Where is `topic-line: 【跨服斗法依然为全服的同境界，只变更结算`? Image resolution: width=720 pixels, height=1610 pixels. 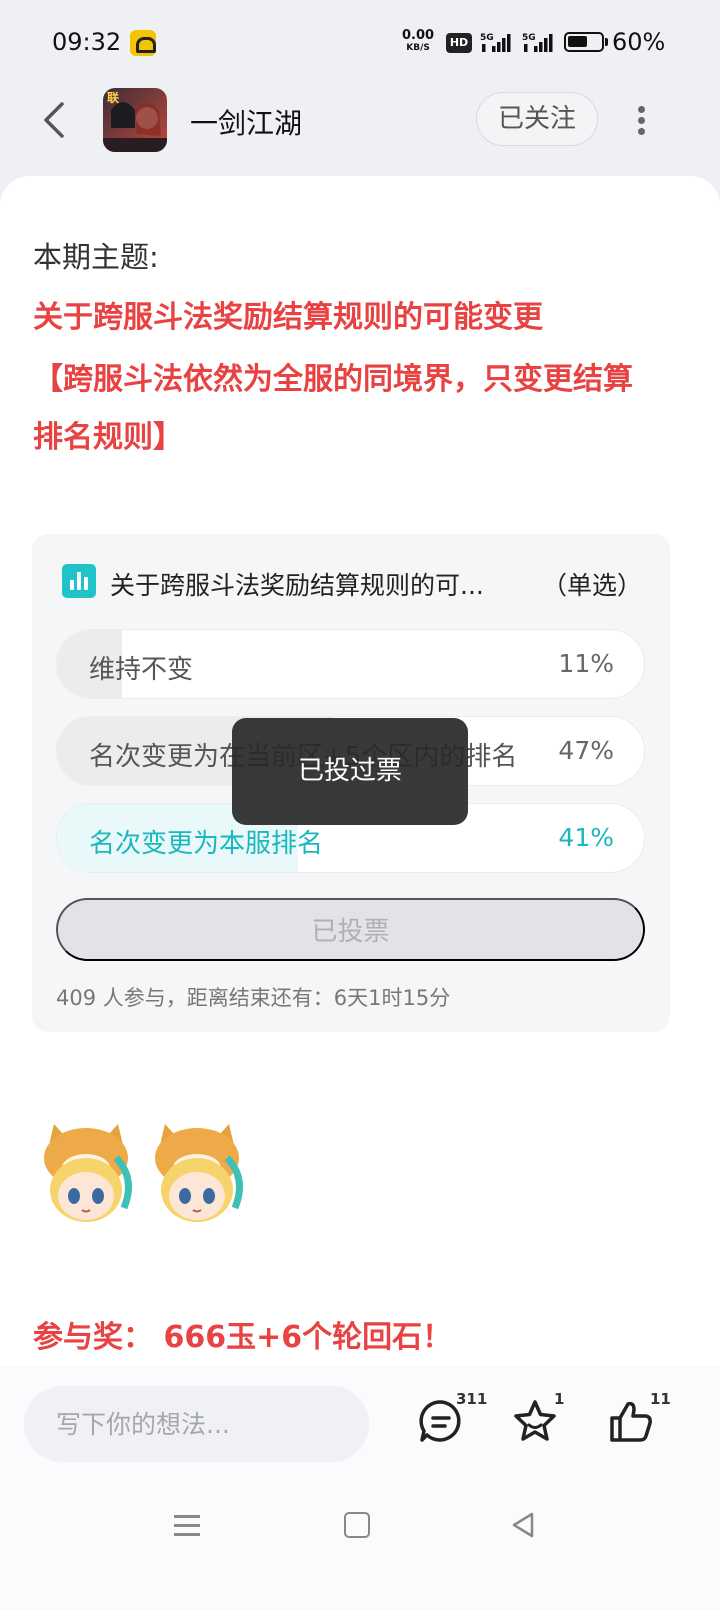
topic-line: 【跨服斗法依然为全服的同境界，只变更结算 is located at coordinates (333, 379).